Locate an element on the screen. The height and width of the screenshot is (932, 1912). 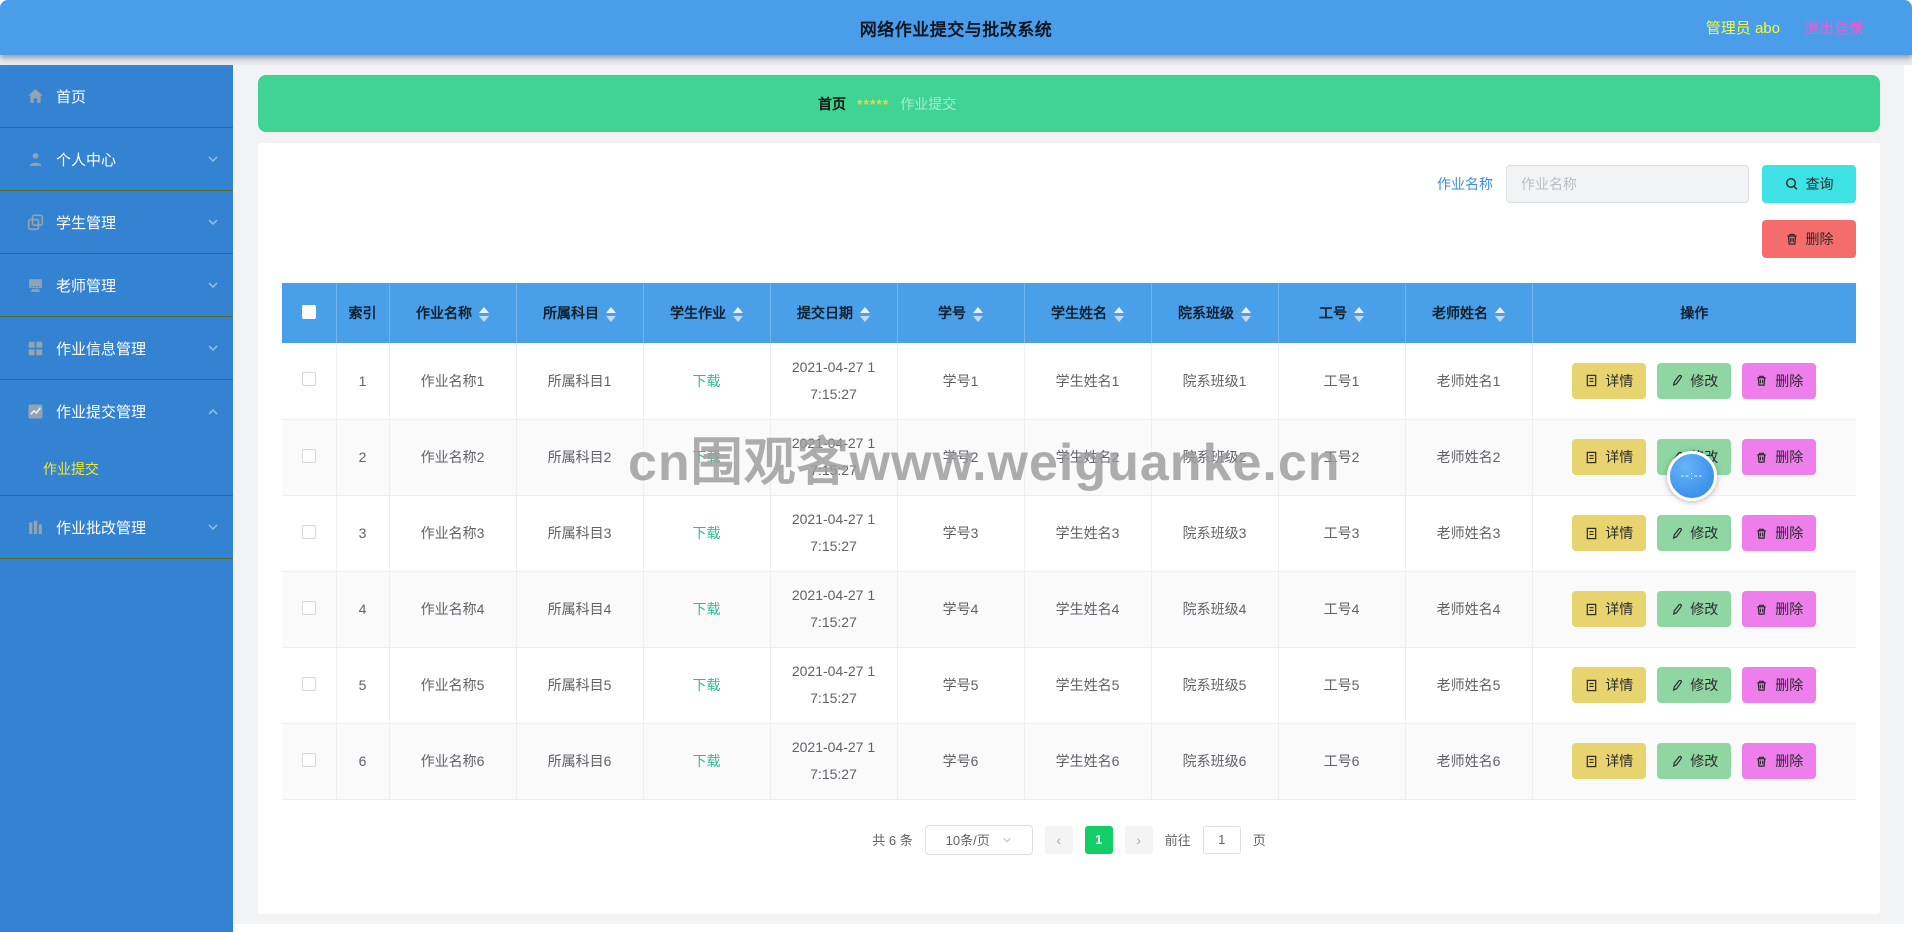
sidebar-subitem-homework-submit: 作业提交 is located at coordinates (116, 469).